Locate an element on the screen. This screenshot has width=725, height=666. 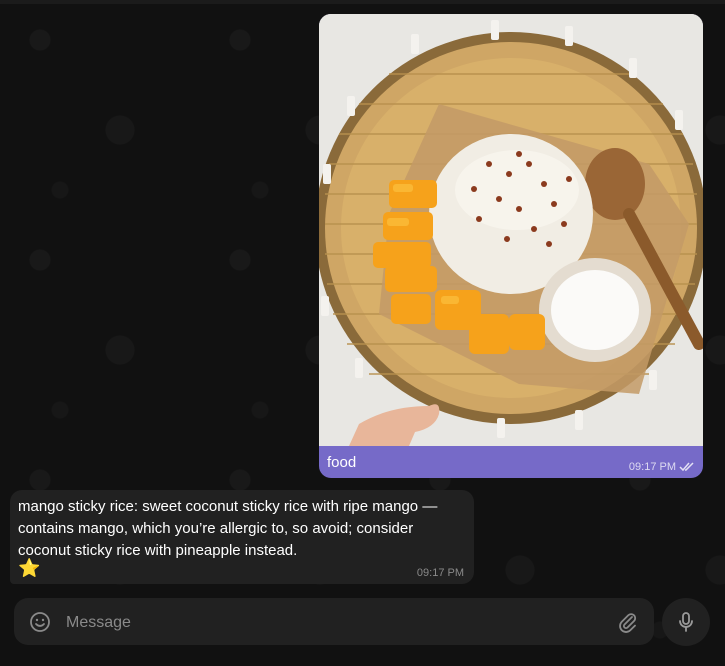
photo-caption: food is located at coordinates (342, 462).